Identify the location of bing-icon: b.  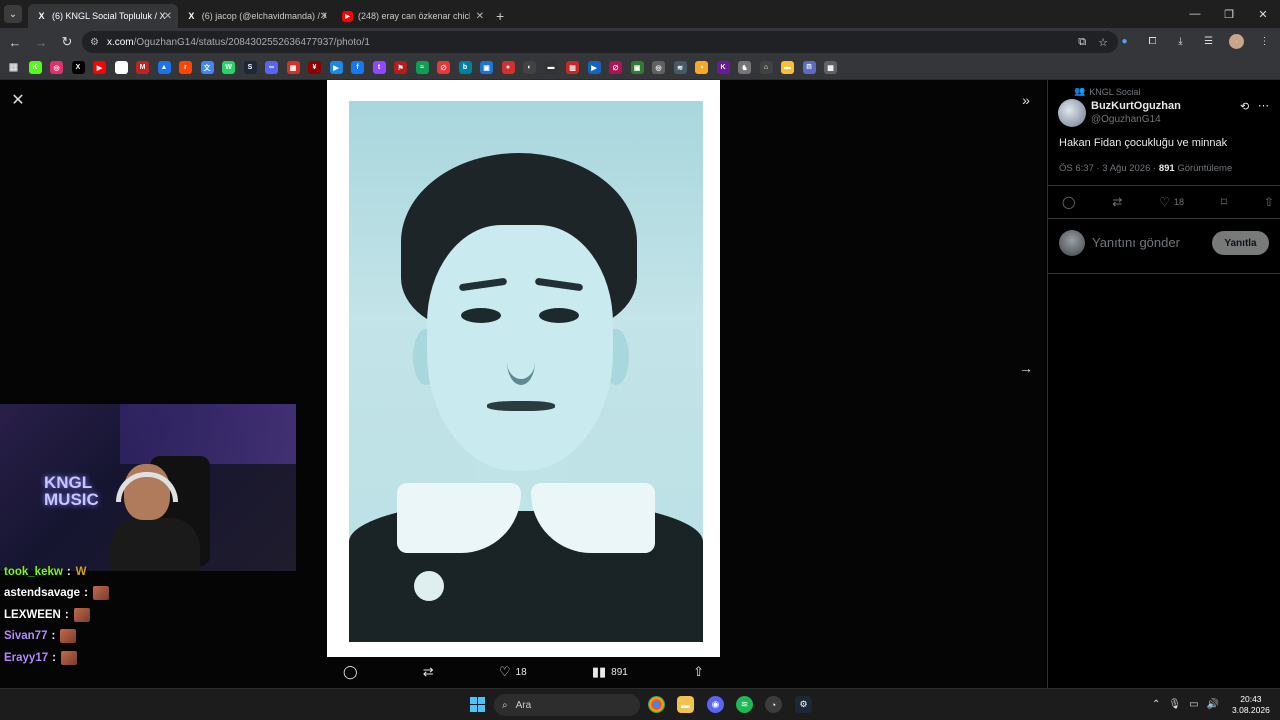
(465, 67).